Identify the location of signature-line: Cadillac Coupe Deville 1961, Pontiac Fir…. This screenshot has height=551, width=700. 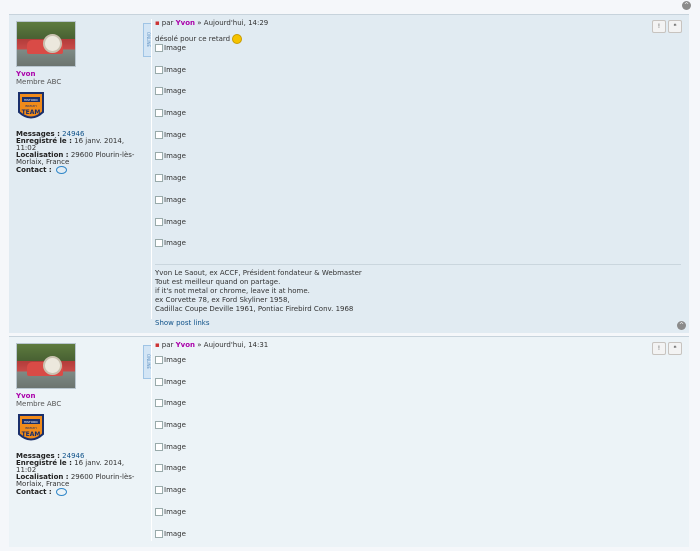
(418, 309).